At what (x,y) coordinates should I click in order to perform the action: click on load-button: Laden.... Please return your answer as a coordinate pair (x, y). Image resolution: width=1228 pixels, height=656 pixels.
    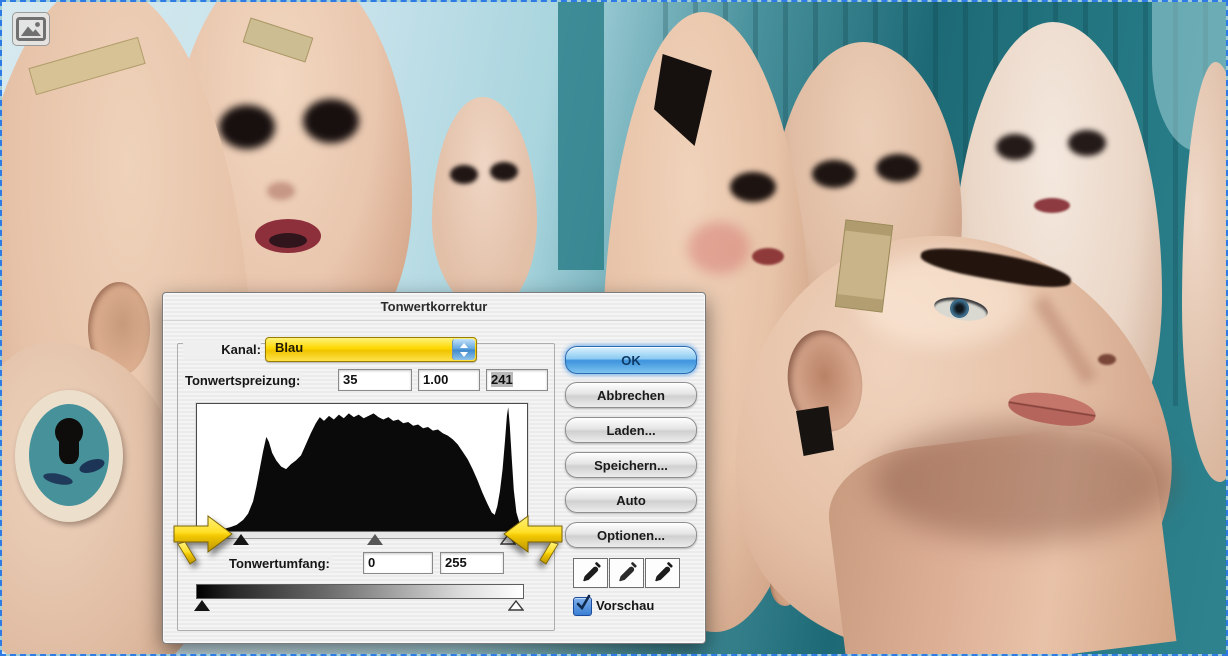
    Looking at the image, I should click on (631, 430).